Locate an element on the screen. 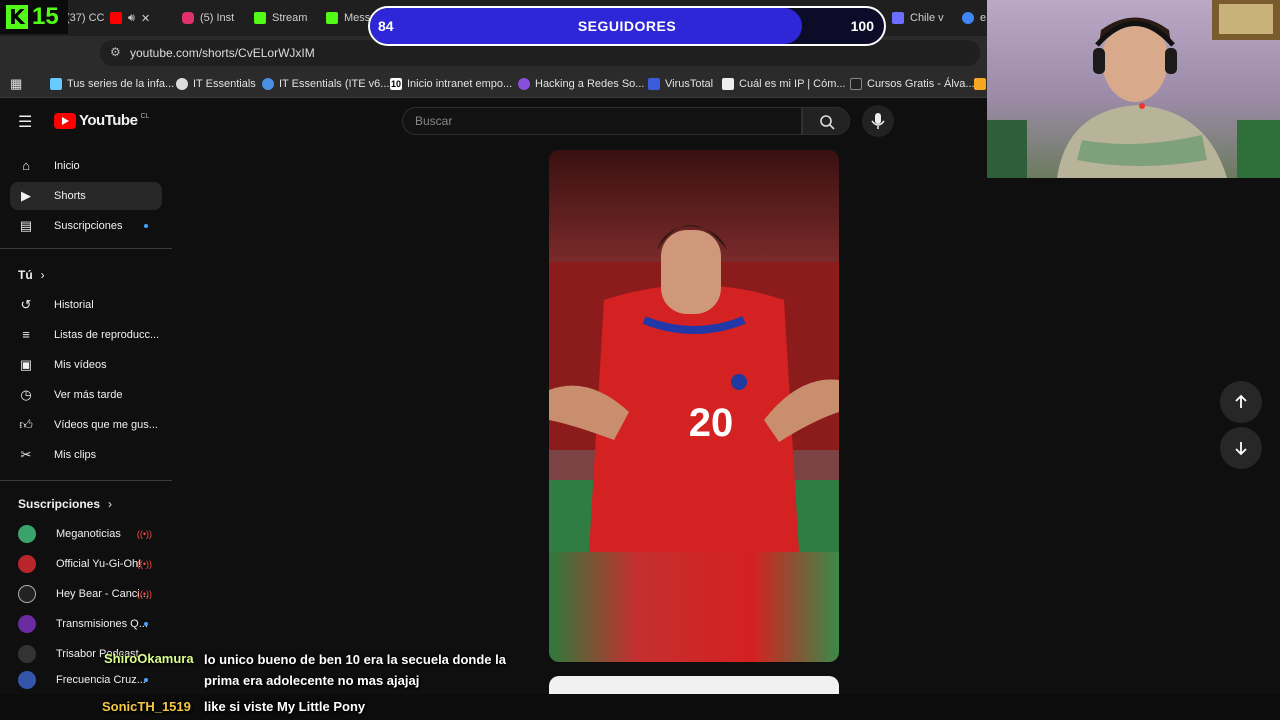 The image size is (1280, 720). subscription-item: Meganoticias ((•)) is located at coordinates (86, 534).